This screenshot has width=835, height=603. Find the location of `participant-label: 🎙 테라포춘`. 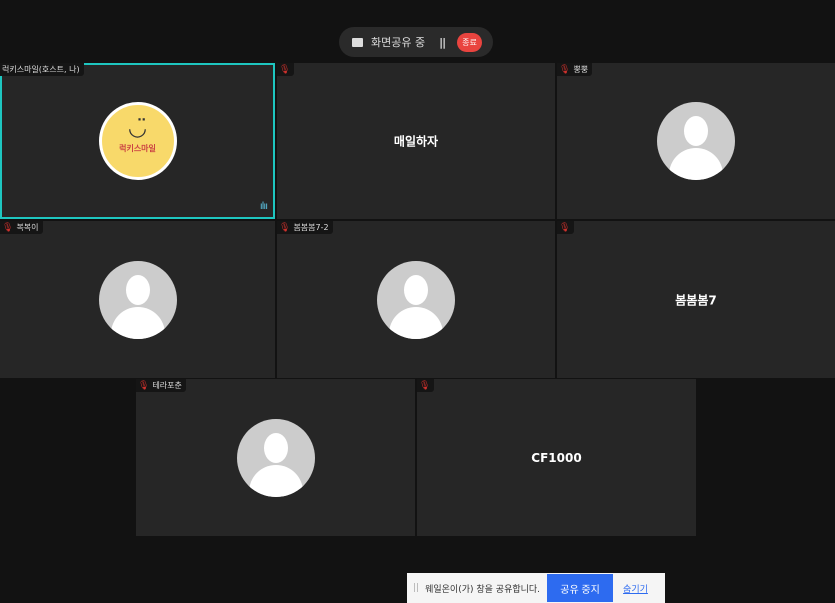

participant-label: 🎙 테라포춘 is located at coordinates (161, 385).